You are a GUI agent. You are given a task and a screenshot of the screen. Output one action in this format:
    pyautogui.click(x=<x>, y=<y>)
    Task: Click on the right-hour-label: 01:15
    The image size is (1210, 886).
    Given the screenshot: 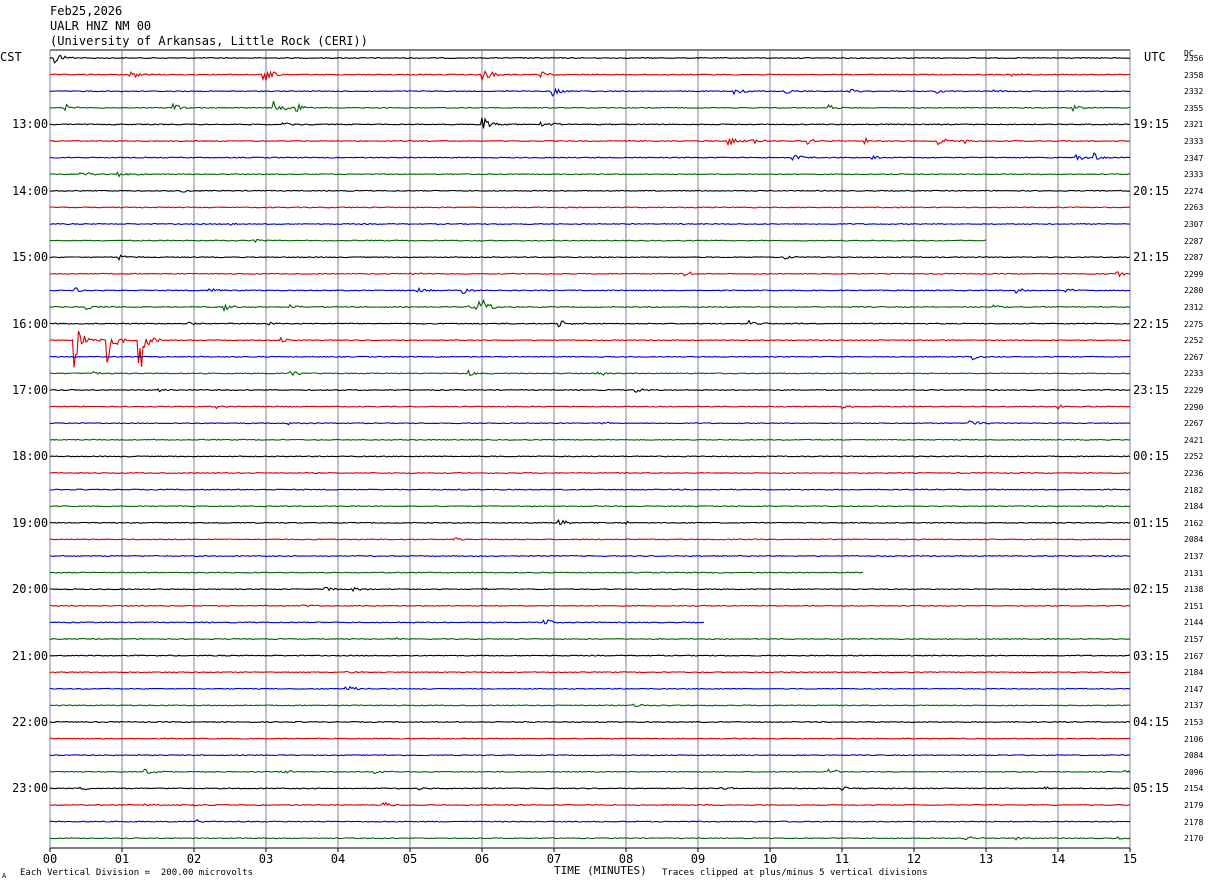 What is the action you would take?
    pyautogui.click(x=1151, y=522)
    